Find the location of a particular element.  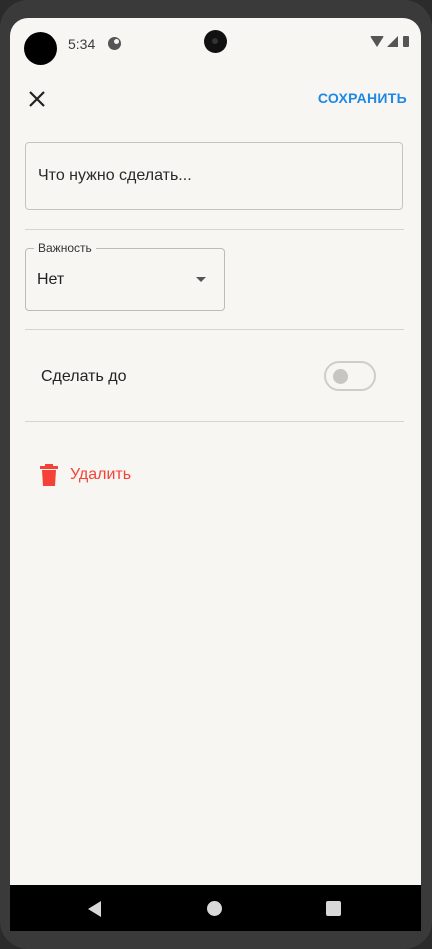

home-icon is located at coordinates (214, 908).